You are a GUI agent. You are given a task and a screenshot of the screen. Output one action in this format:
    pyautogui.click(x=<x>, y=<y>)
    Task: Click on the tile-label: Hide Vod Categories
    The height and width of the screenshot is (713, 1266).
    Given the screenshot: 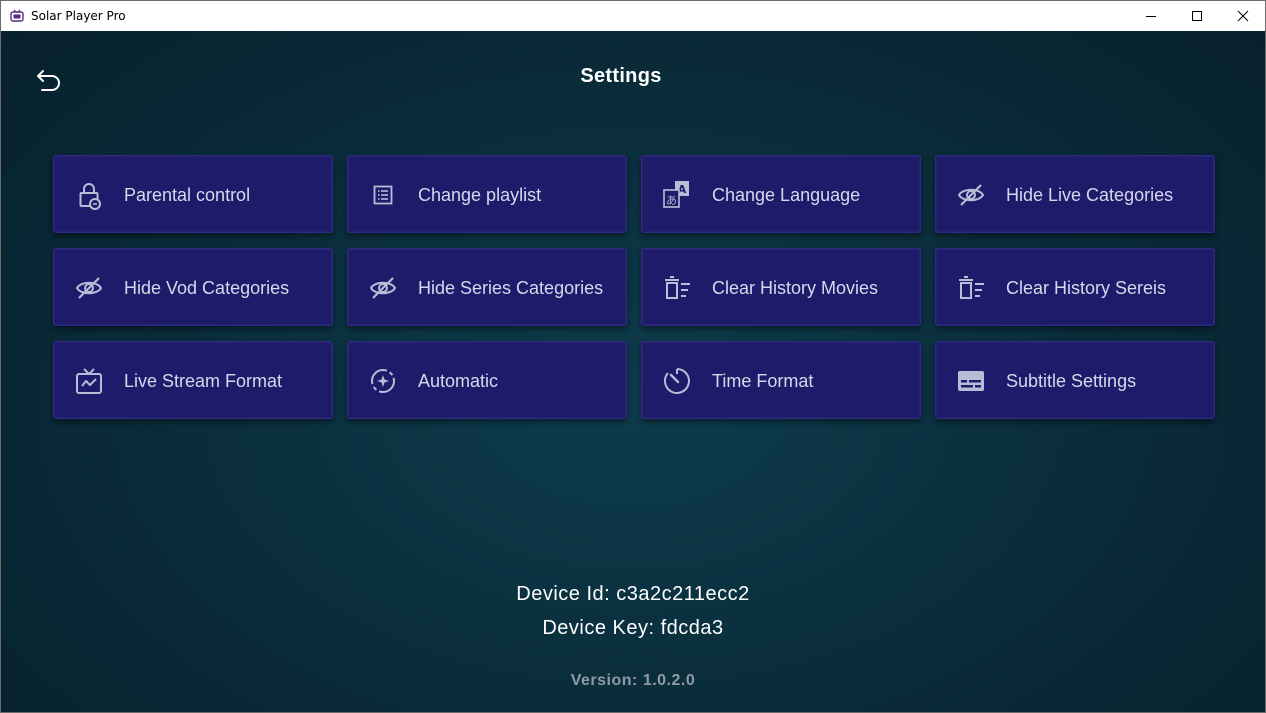 What is the action you would take?
    pyautogui.click(x=207, y=288)
    